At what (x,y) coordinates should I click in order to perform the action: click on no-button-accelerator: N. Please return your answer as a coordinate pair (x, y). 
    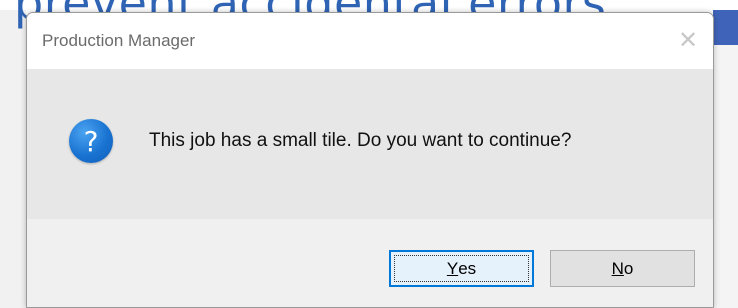
    Looking at the image, I should click on (617, 268).